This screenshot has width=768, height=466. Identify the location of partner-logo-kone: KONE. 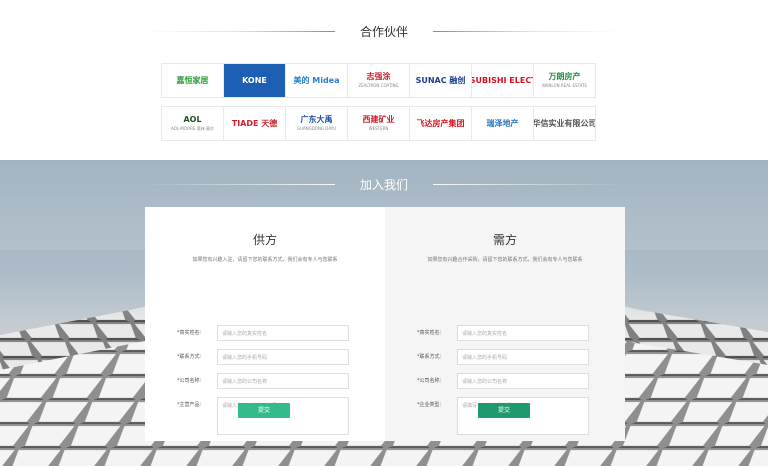
(254, 80).